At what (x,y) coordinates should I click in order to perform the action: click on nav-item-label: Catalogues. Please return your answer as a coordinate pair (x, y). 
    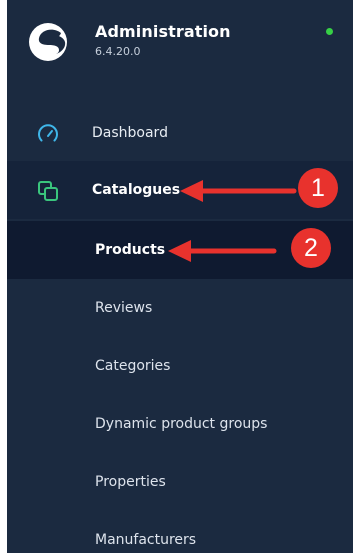
    Looking at the image, I should click on (136, 190).